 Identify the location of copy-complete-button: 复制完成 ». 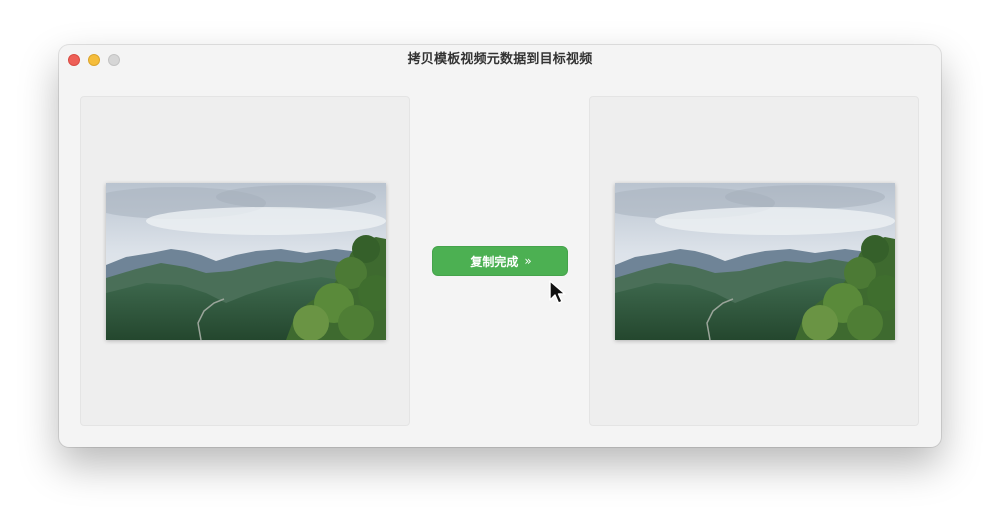
(500, 261).